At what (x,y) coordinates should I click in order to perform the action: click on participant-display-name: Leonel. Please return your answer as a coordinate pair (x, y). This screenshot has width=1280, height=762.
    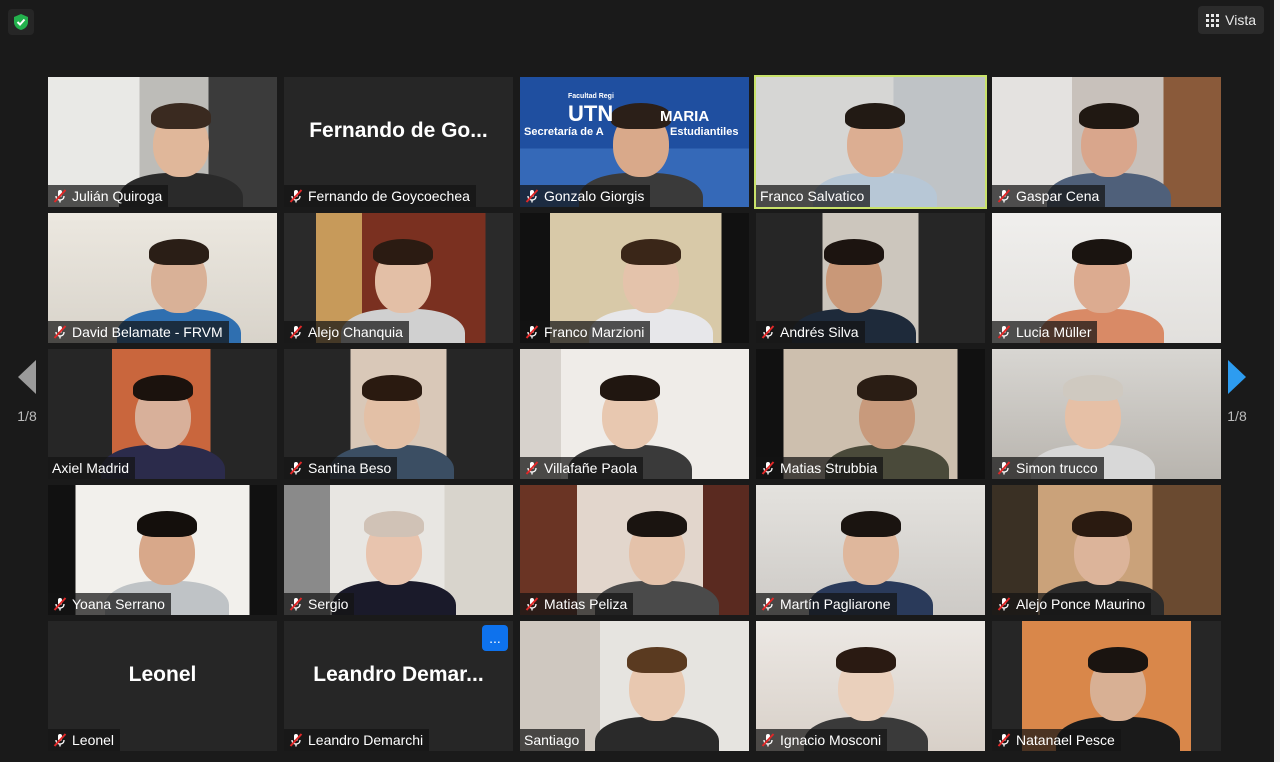
    Looking at the image, I should click on (162, 674).